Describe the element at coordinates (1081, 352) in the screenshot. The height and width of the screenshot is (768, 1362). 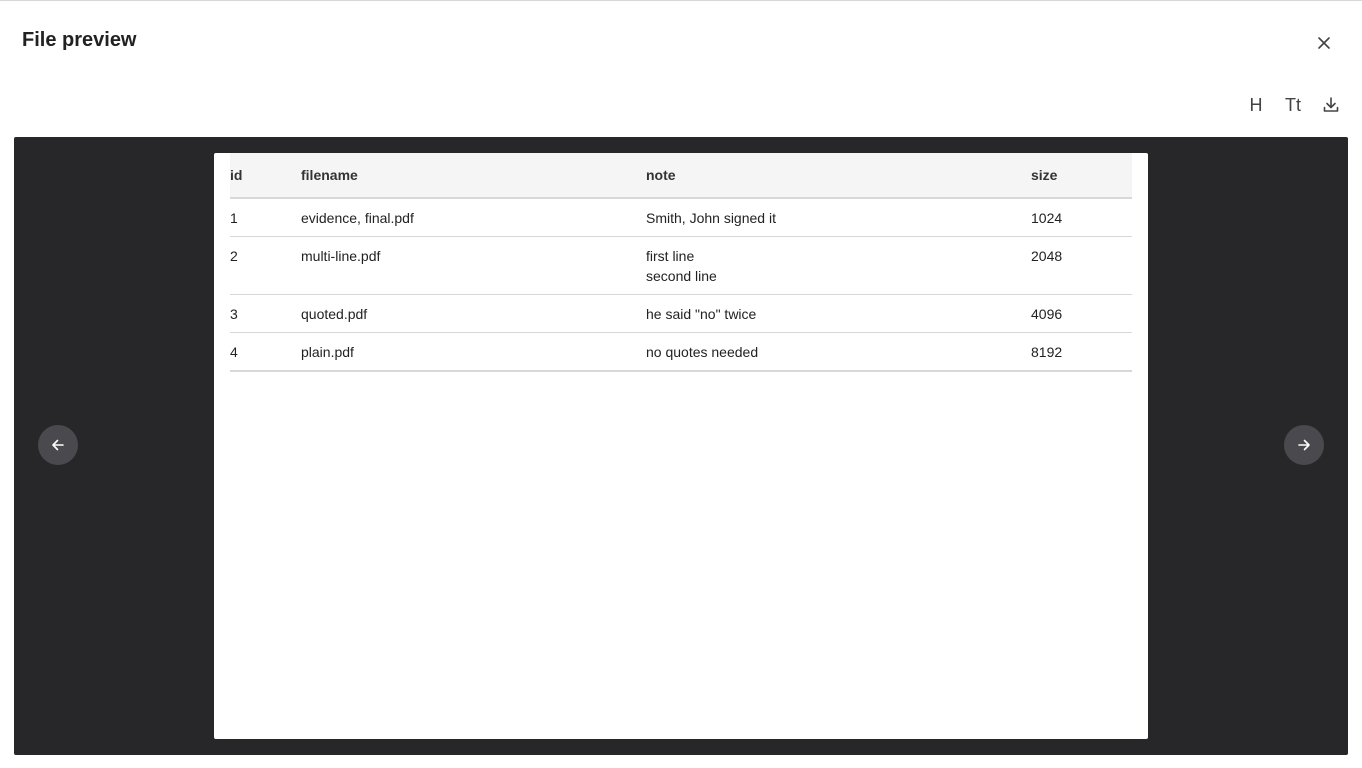
I see `cell-size: 8192` at that location.